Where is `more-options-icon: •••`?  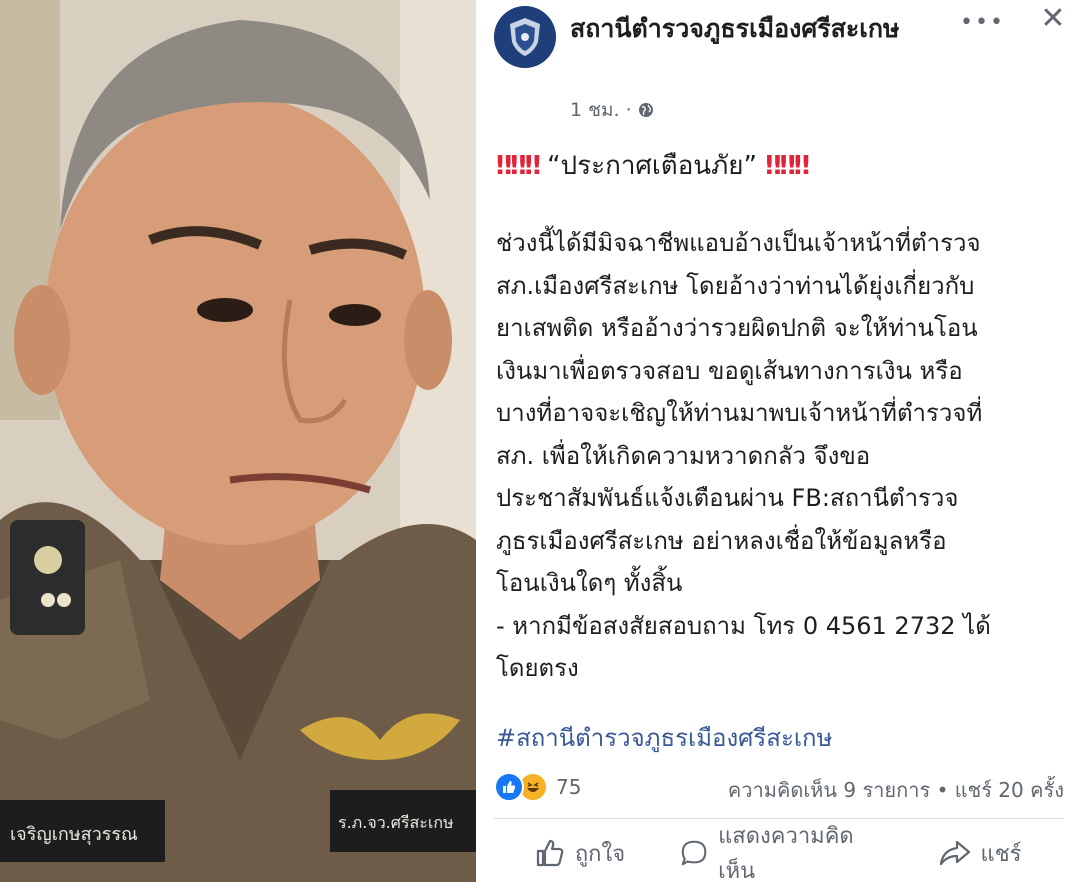 more-options-icon: ••• is located at coordinates (981, 22).